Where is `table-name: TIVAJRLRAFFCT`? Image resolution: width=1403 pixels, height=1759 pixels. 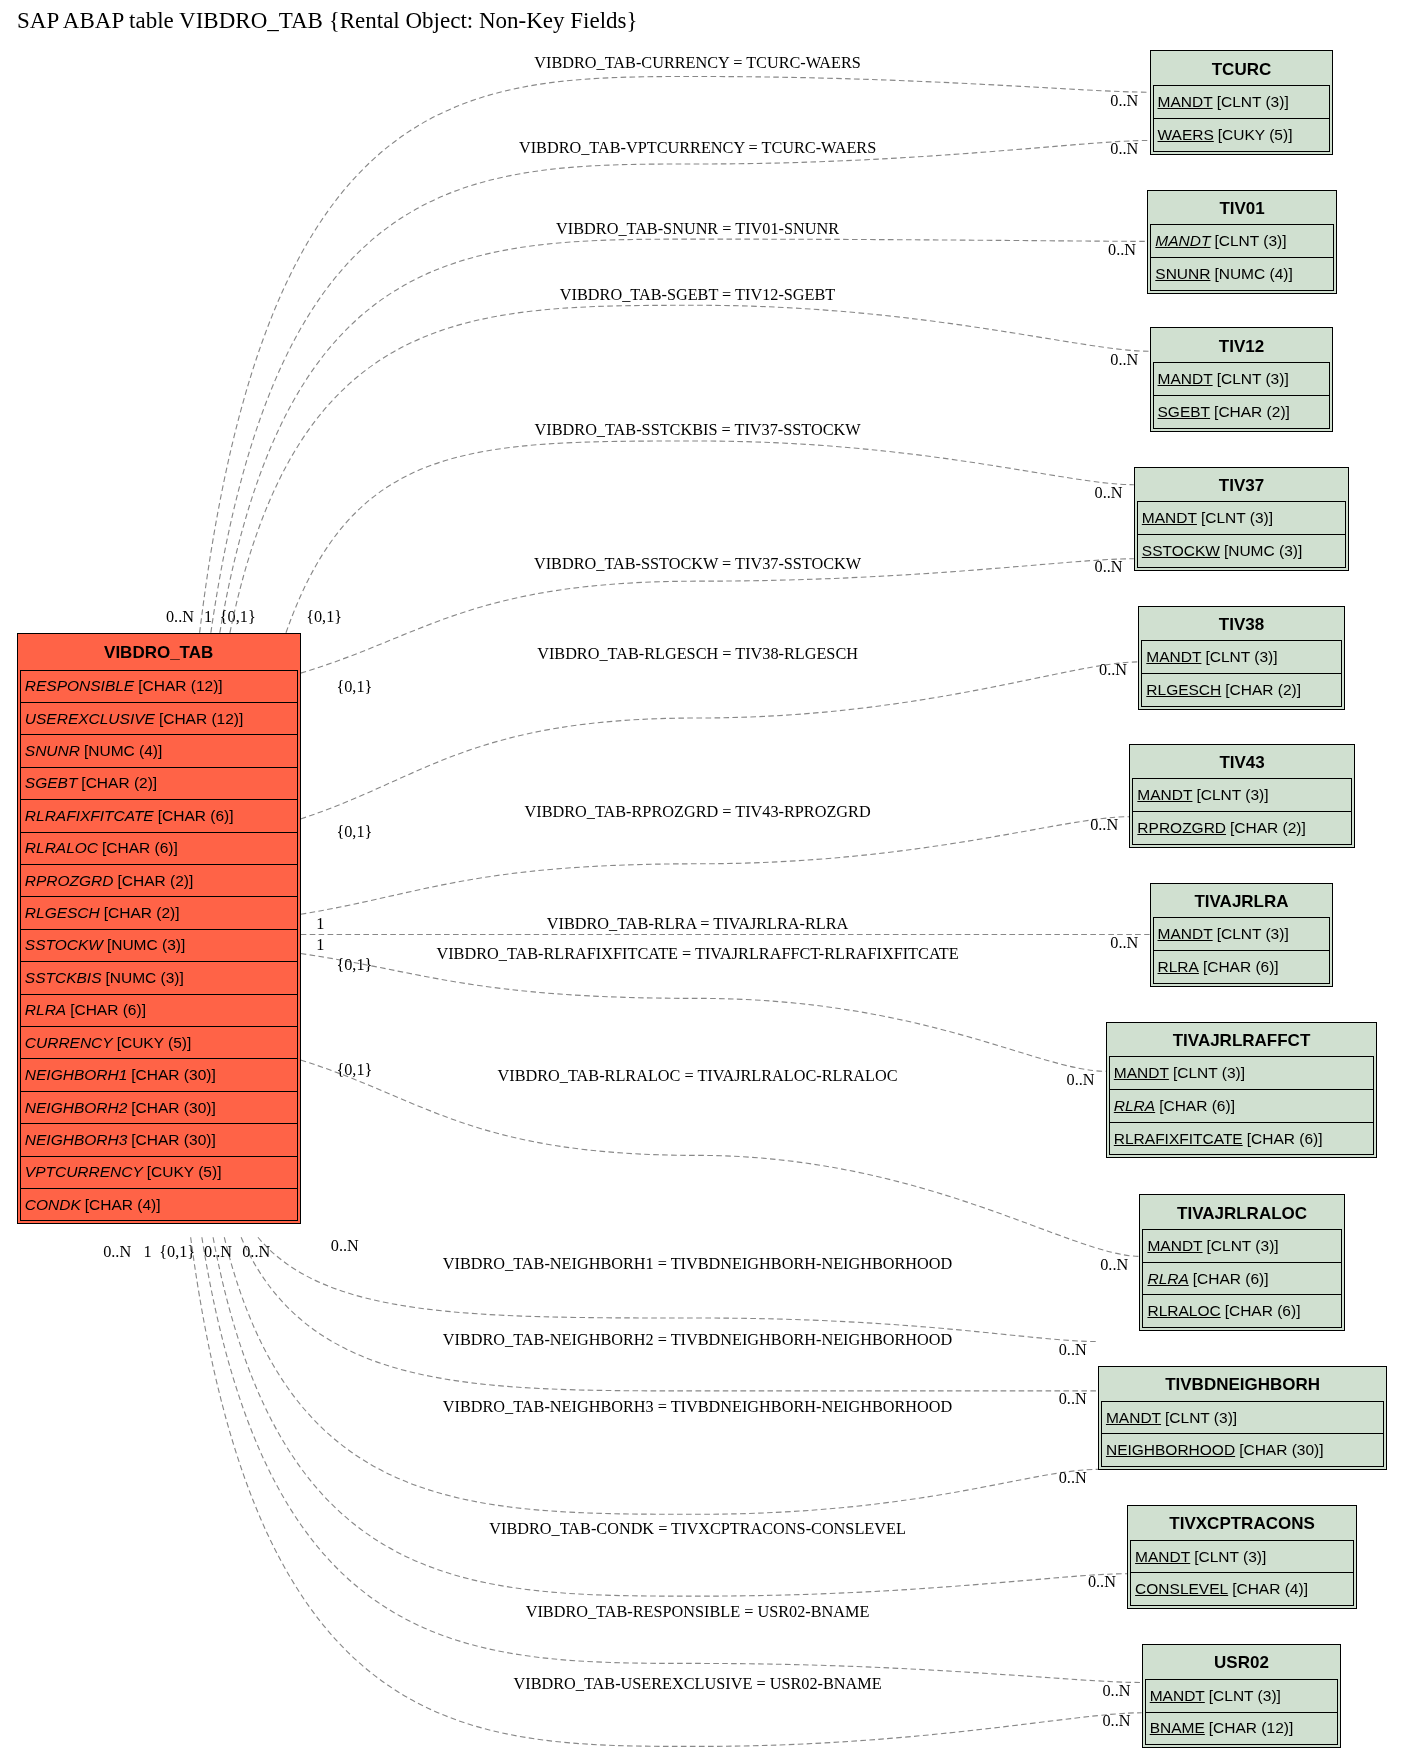 table-name: TIVAJRLRAFFCT is located at coordinates (1241, 1041).